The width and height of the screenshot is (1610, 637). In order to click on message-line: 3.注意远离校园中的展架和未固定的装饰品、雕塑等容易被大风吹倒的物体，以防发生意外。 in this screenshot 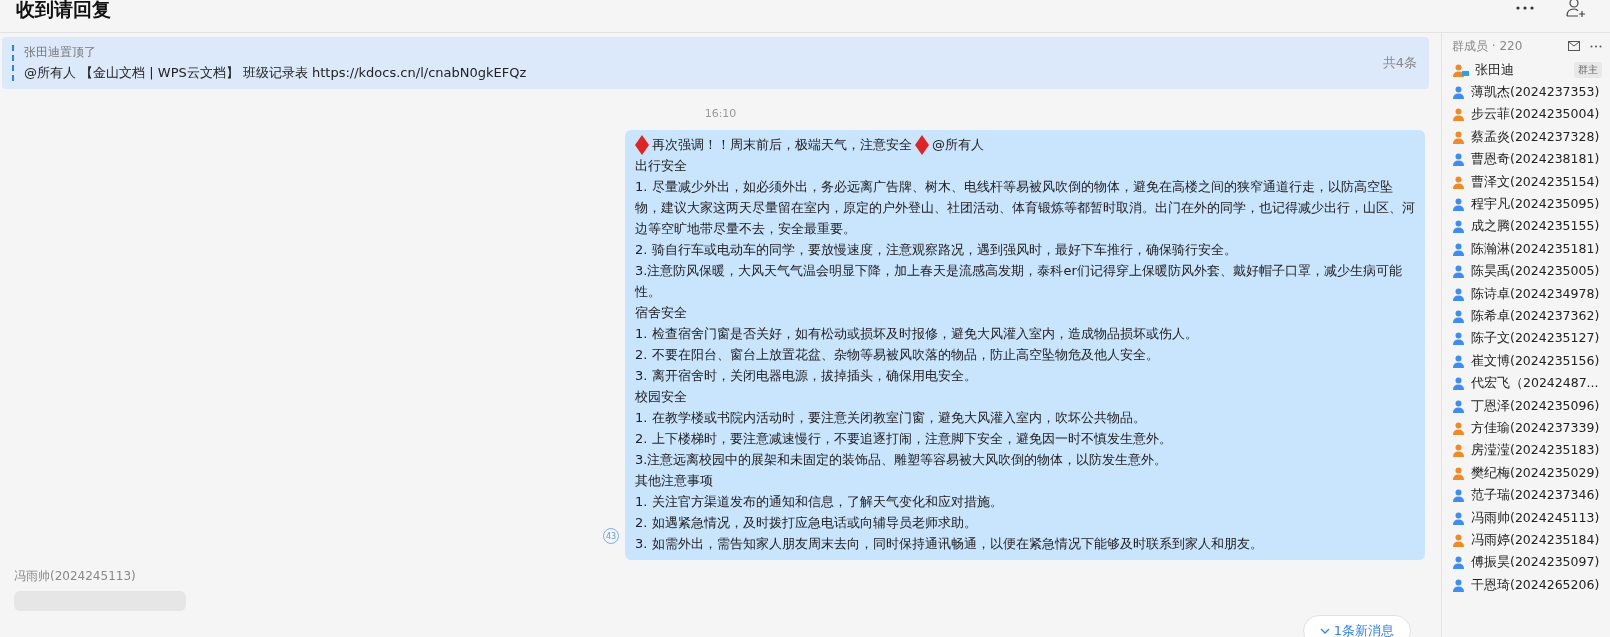, I will do `click(902, 460)`.